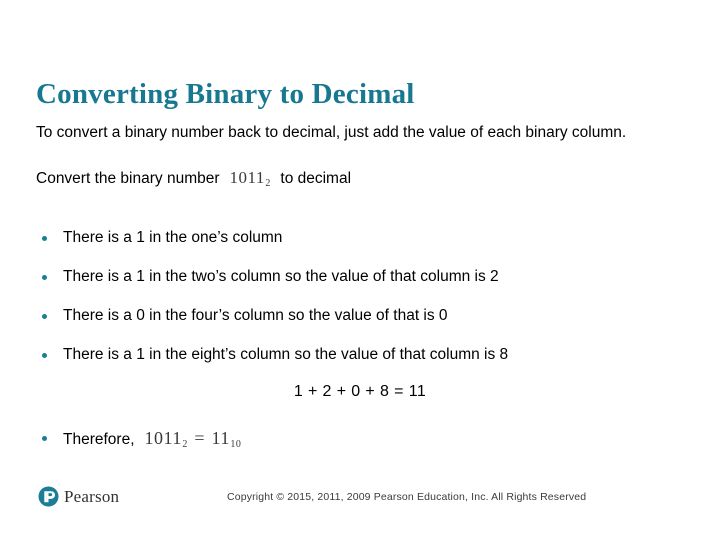 Image resolution: width=720 pixels, height=540 pixels. Describe the element at coordinates (316, 178) in the screenshot. I see `prompt-suffix: to decimal` at that location.